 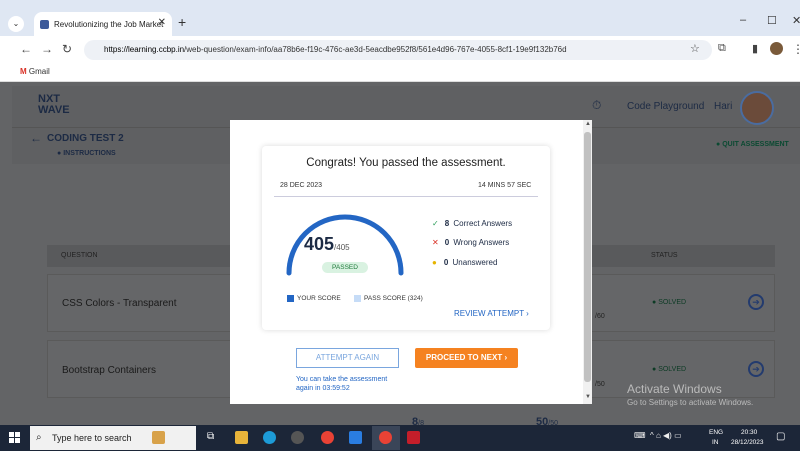 I want to click on back-icon: ←, so click(x=26, y=49).